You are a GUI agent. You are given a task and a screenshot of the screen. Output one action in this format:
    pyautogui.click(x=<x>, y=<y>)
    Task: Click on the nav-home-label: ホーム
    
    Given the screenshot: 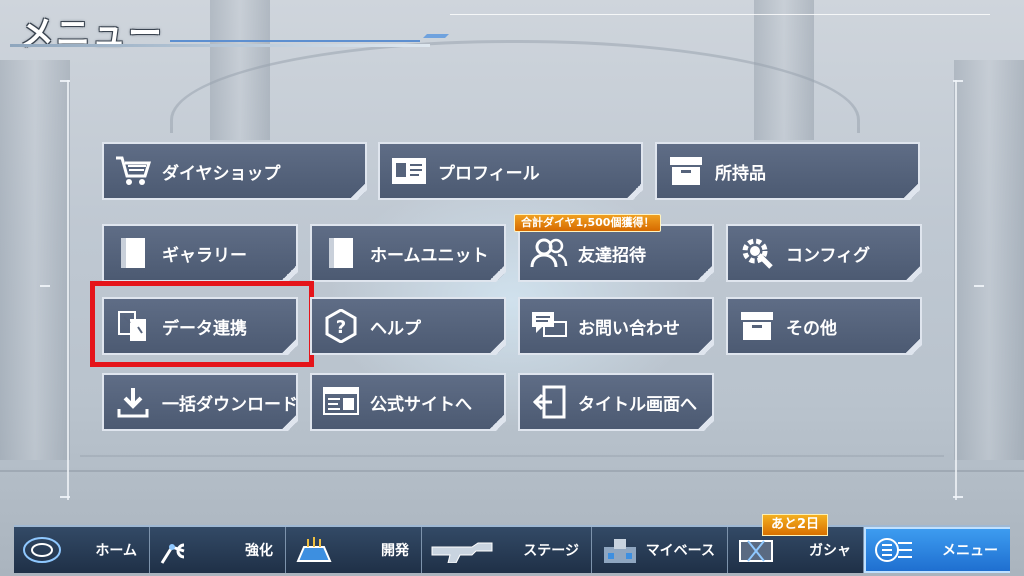 What is the action you would take?
    pyautogui.click(x=116, y=551)
    